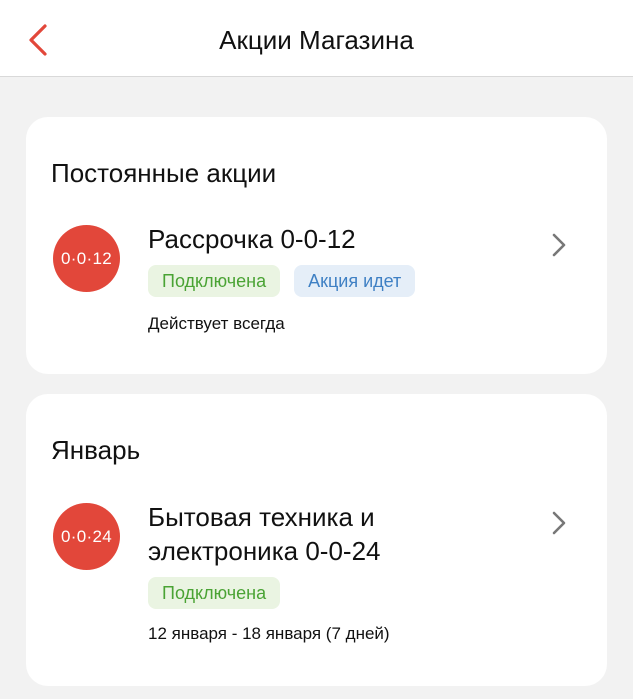  I want to click on promo-tags: Подключена Акция идет, so click(282, 281).